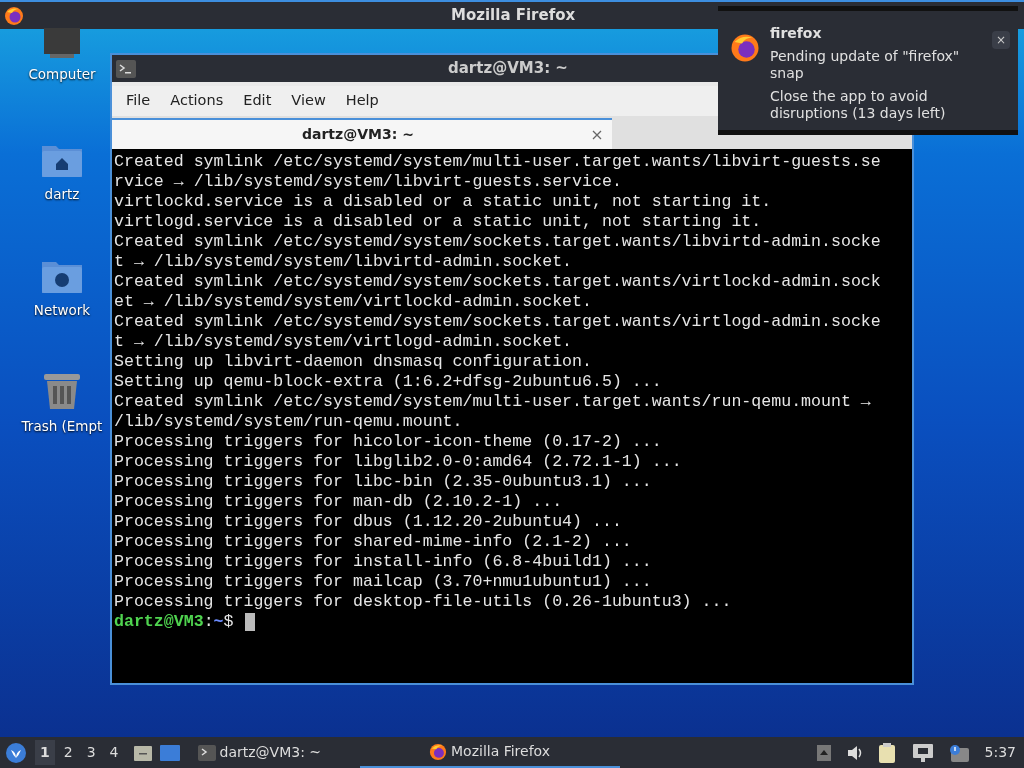  Describe the element at coordinates (62, 194) in the screenshot. I see `icon-label: dartz` at that location.